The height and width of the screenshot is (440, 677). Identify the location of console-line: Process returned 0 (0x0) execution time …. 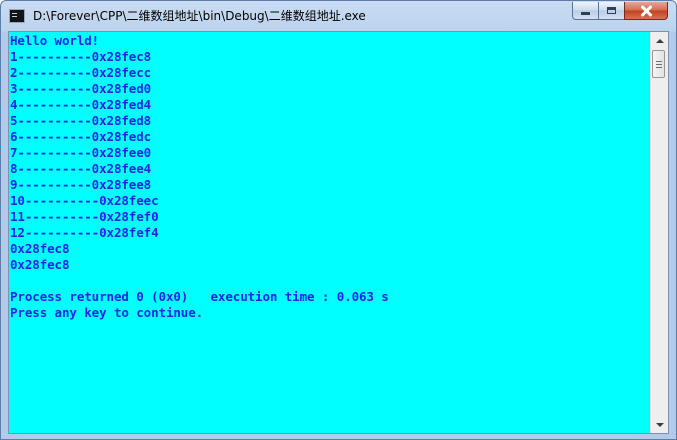
(199, 296).